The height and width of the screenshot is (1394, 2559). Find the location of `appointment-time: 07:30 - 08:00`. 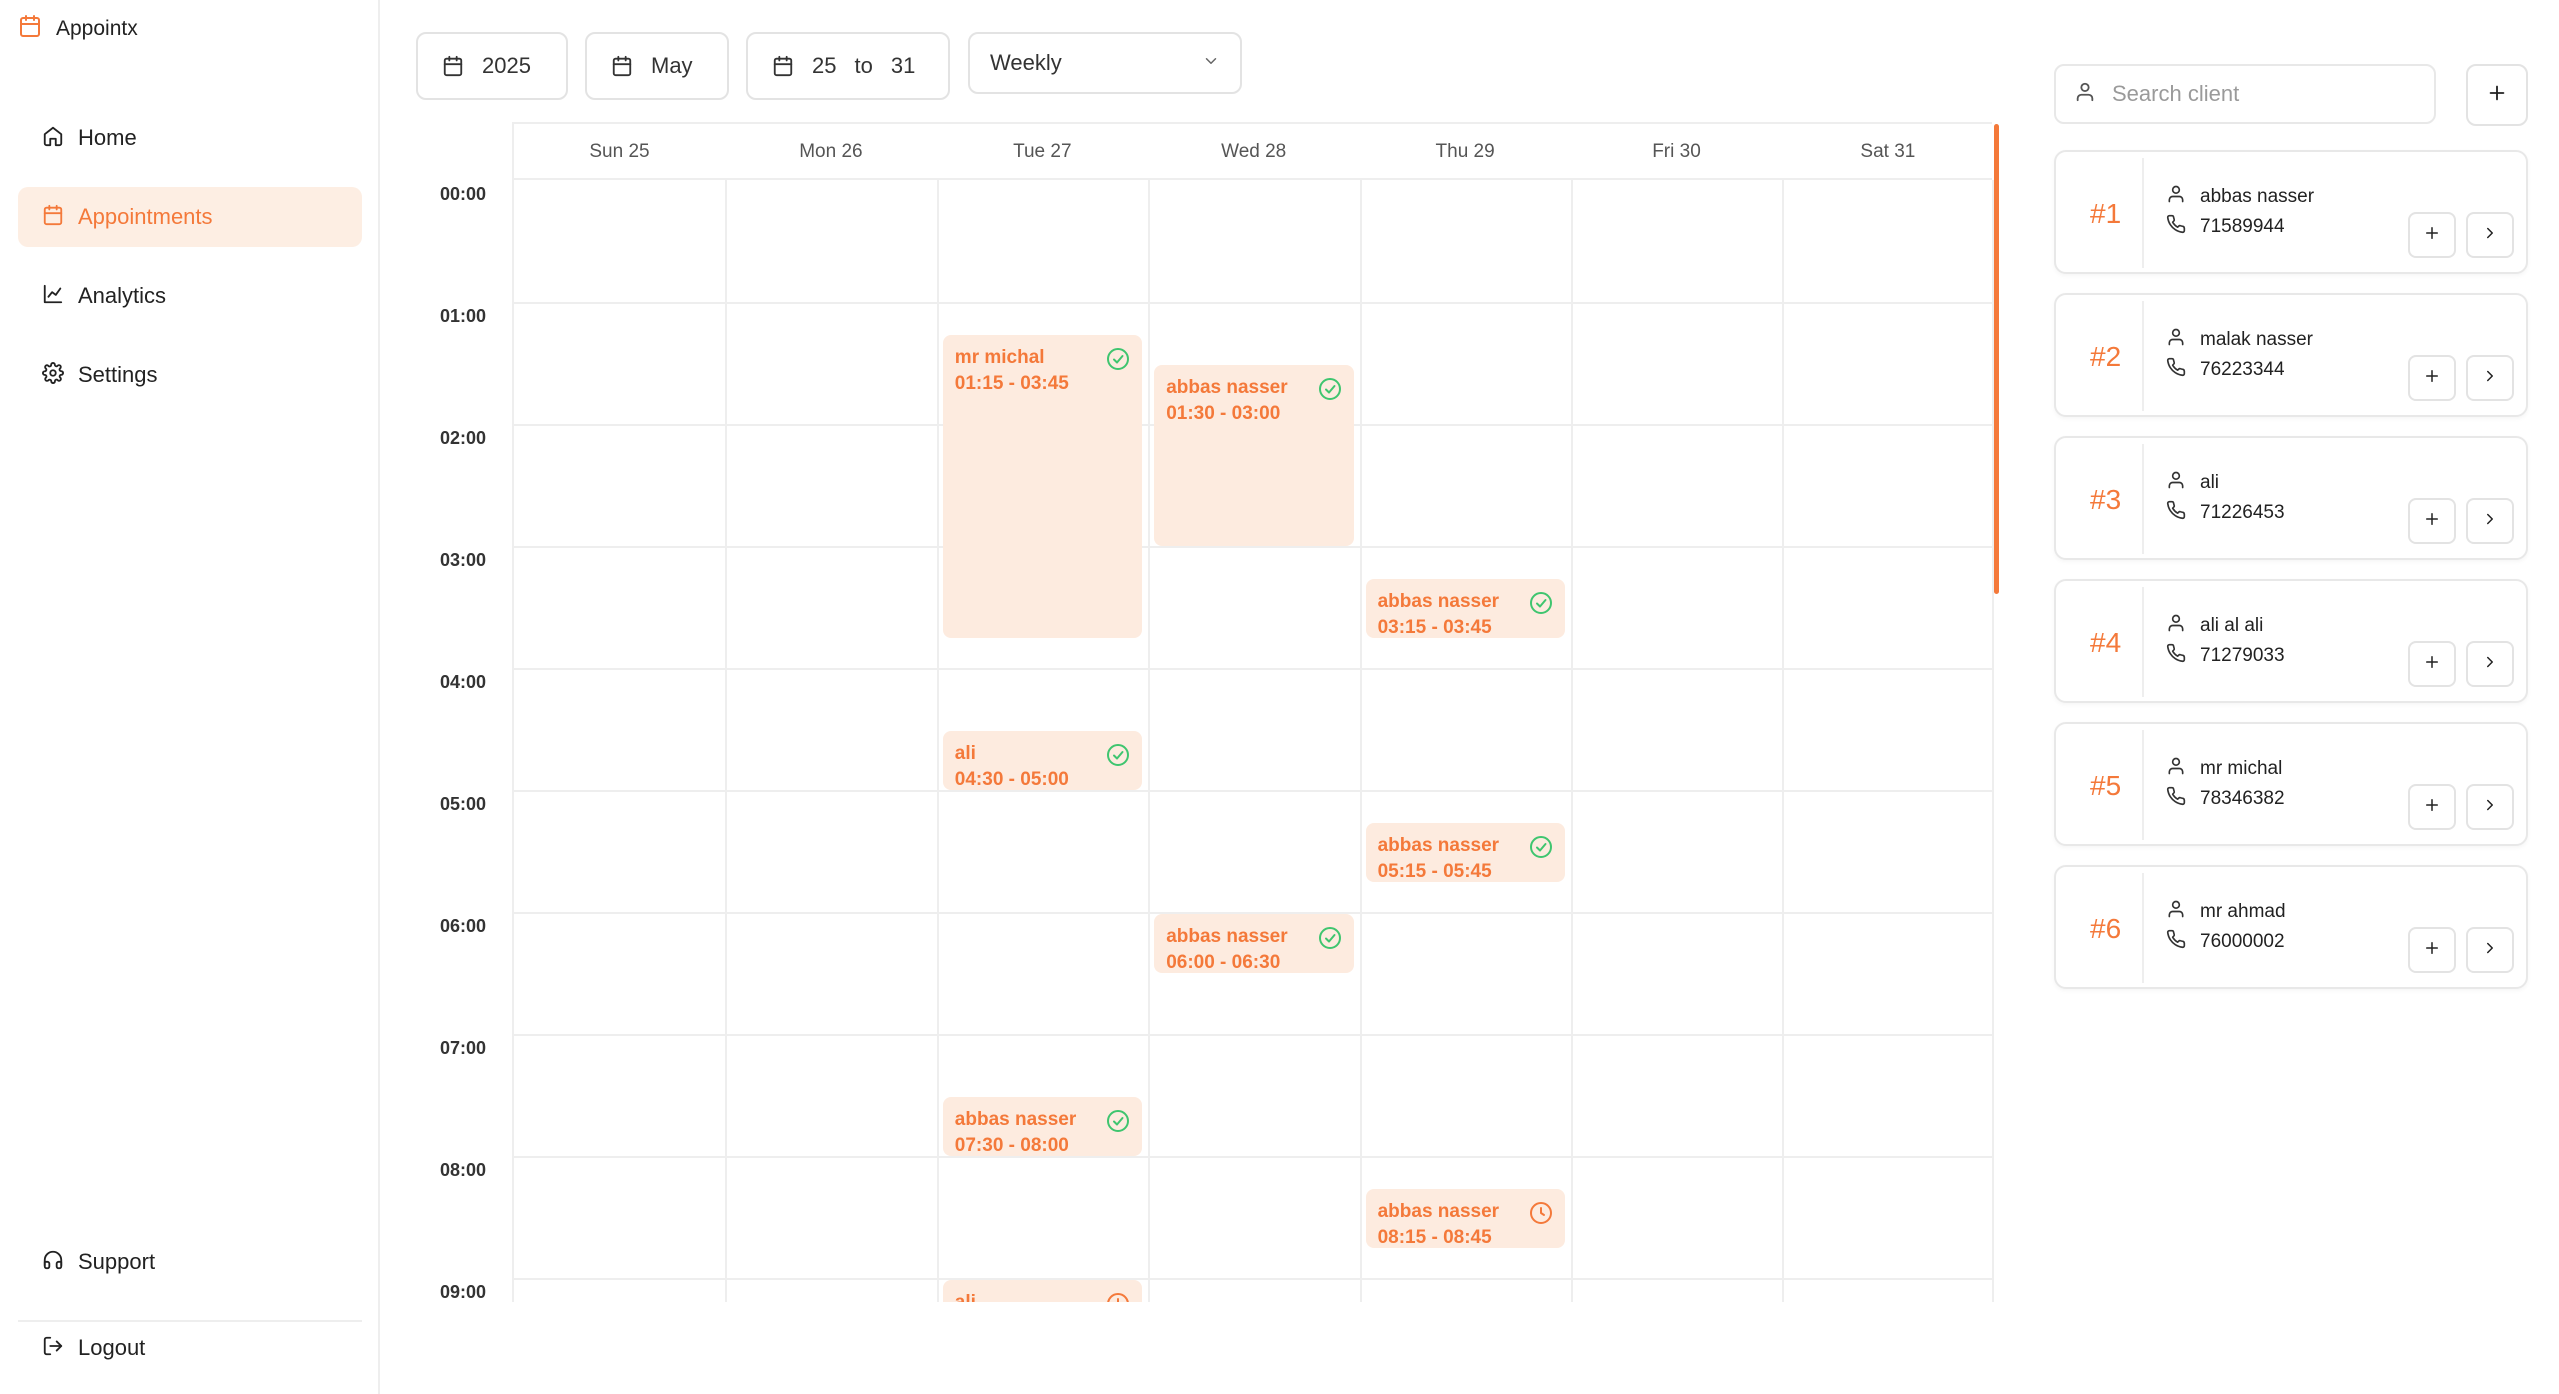

appointment-time: 07:30 - 08:00 is located at coordinates (1011, 1145).